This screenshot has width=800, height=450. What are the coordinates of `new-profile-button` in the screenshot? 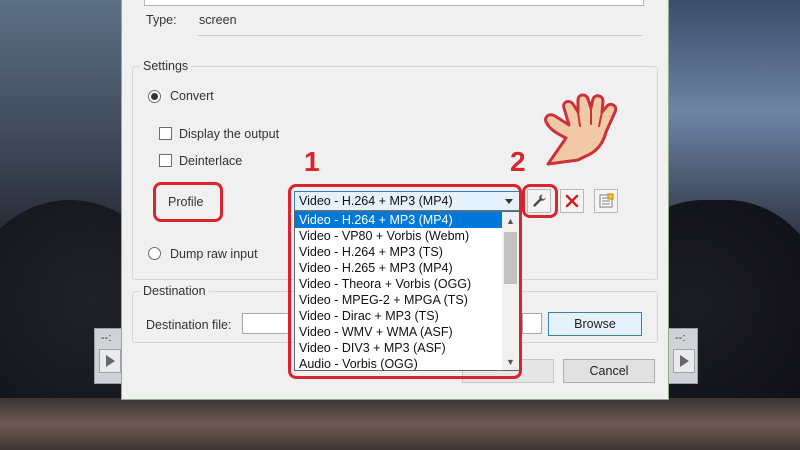 It's located at (606, 201).